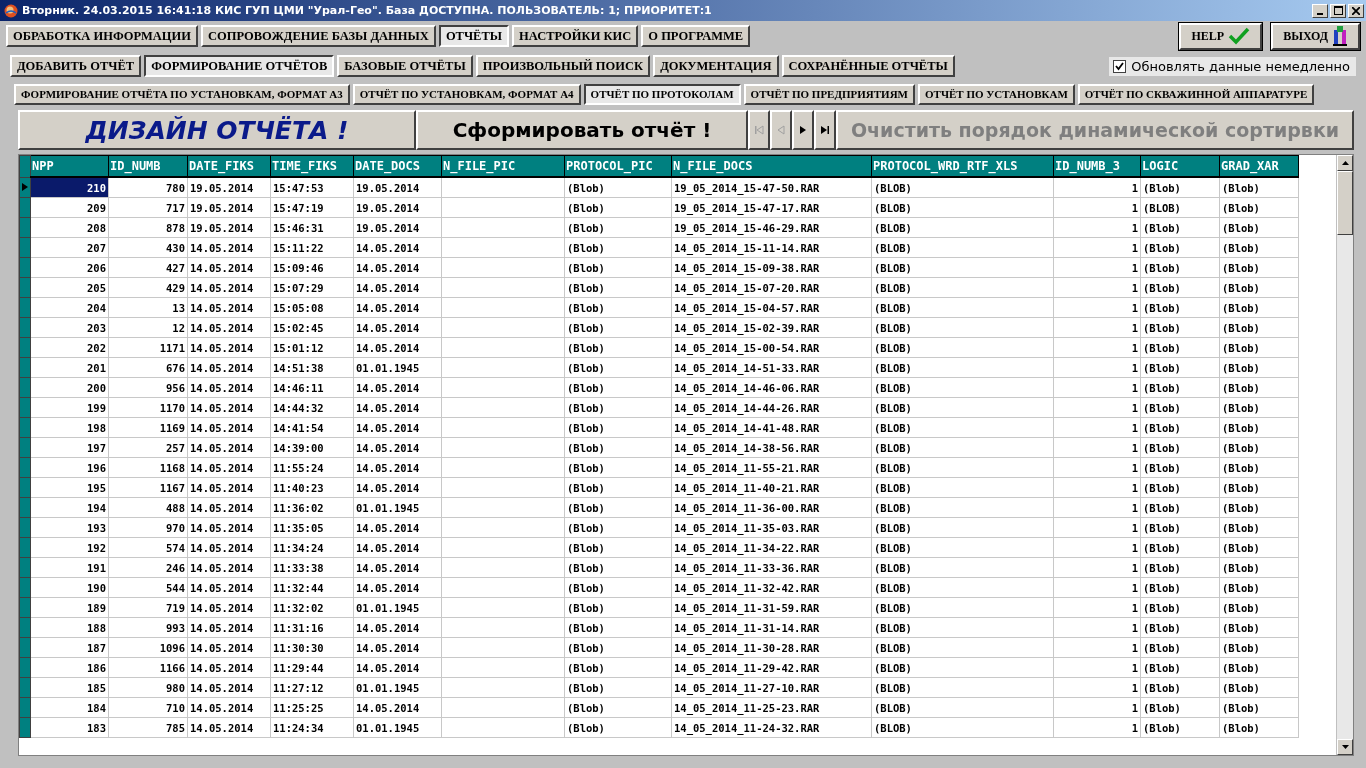 This screenshot has height=768, width=1366. I want to click on tab: ОТЧЁТ ПО СКВАЖИННОЙ АППАРАТУРЕ, so click(1196, 94).